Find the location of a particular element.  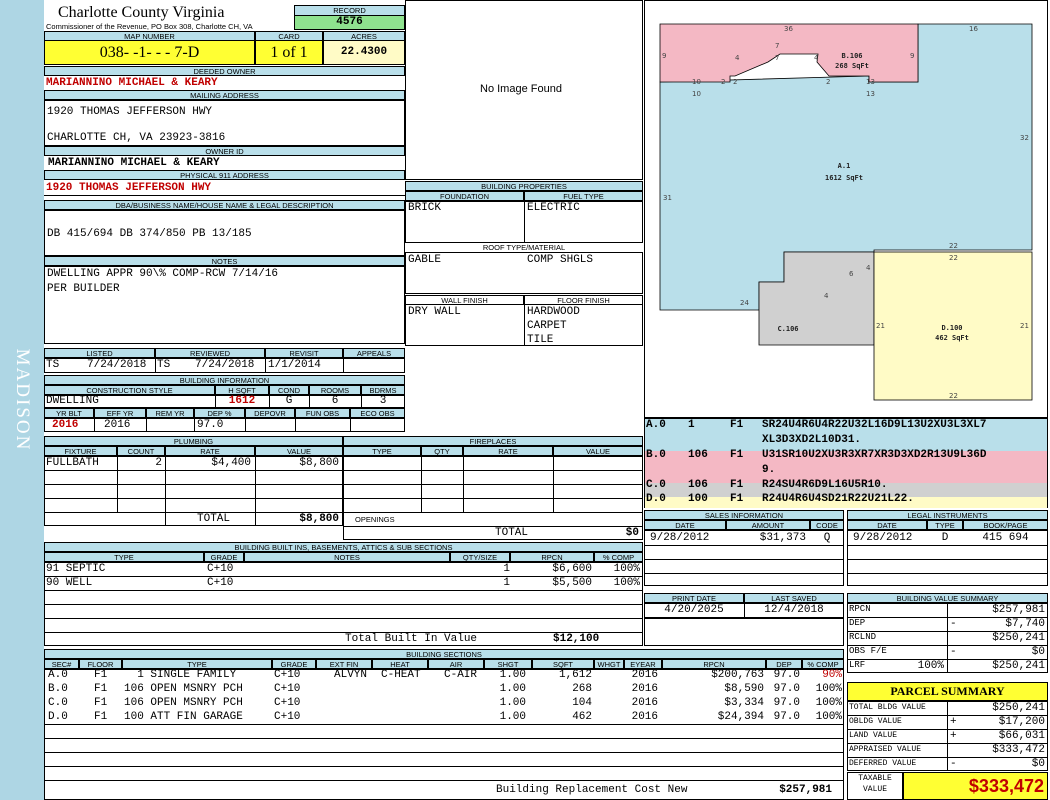

openings-label: OPENINGS is located at coordinates (375, 519).